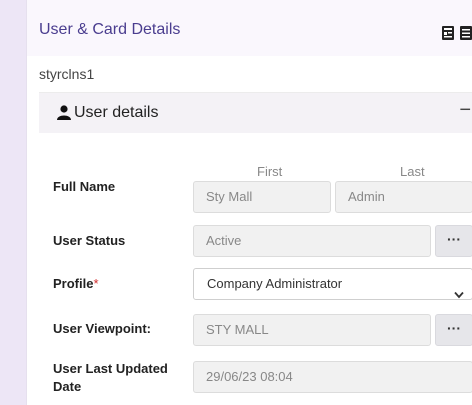  What do you see at coordinates (275, 283) in the screenshot?
I see `profile-select-value: Company Administrator` at bounding box center [275, 283].